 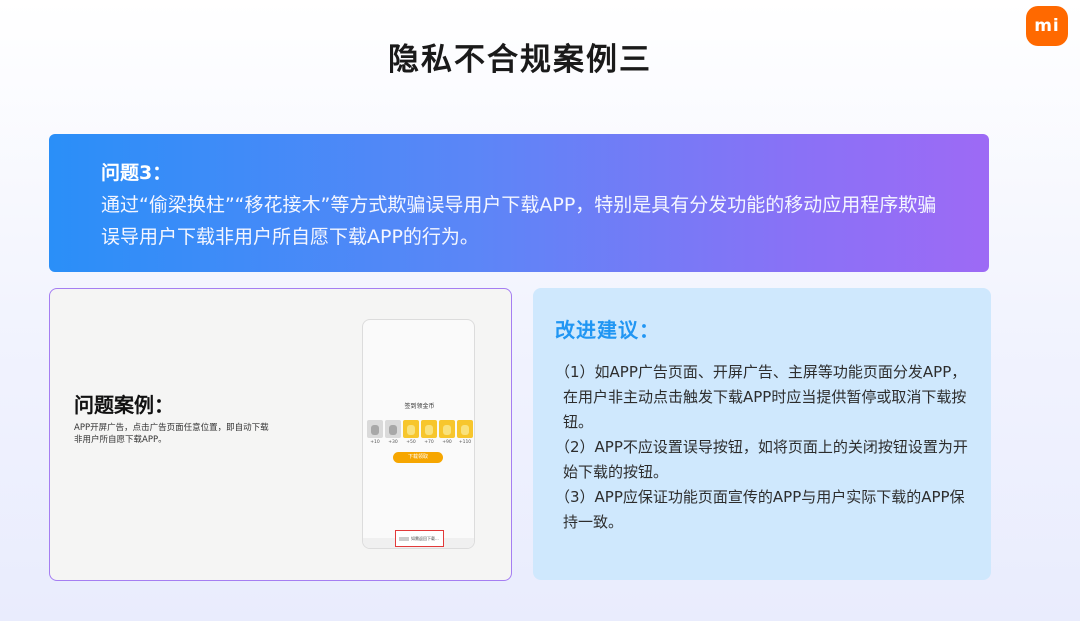 What do you see at coordinates (447, 442) in the screenshot?
I see `coin-value: +90` at bounding box center [447, 442].